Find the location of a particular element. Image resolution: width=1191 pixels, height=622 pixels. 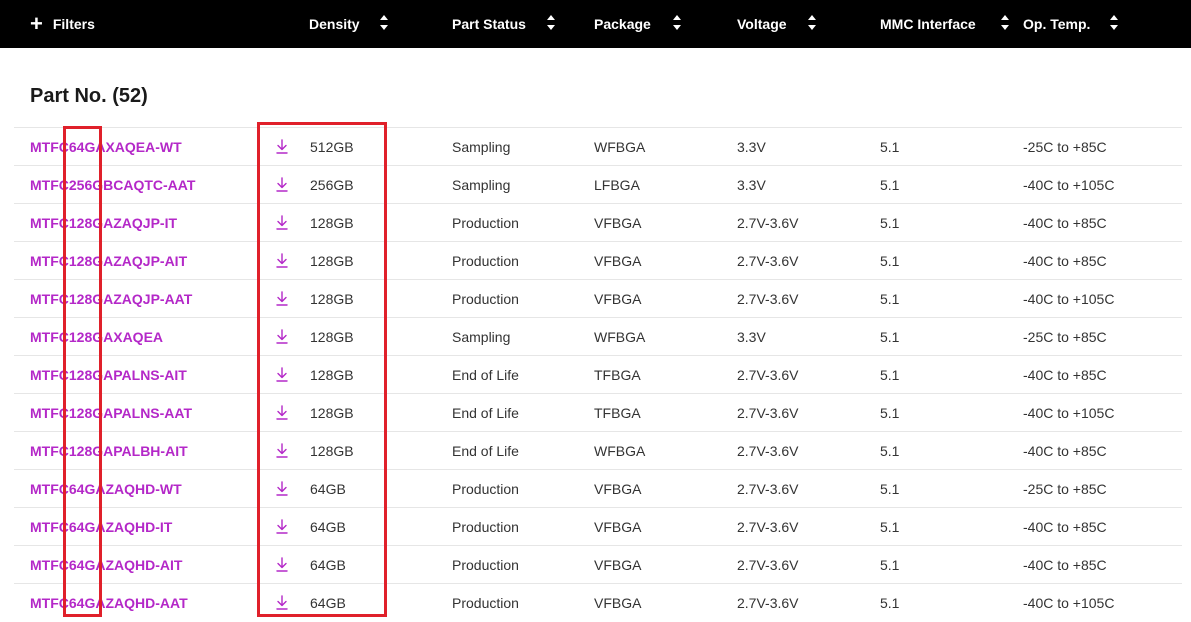

part-number-link: MTFC128GAPALNS-AIT is located at coordinates (108, 375).